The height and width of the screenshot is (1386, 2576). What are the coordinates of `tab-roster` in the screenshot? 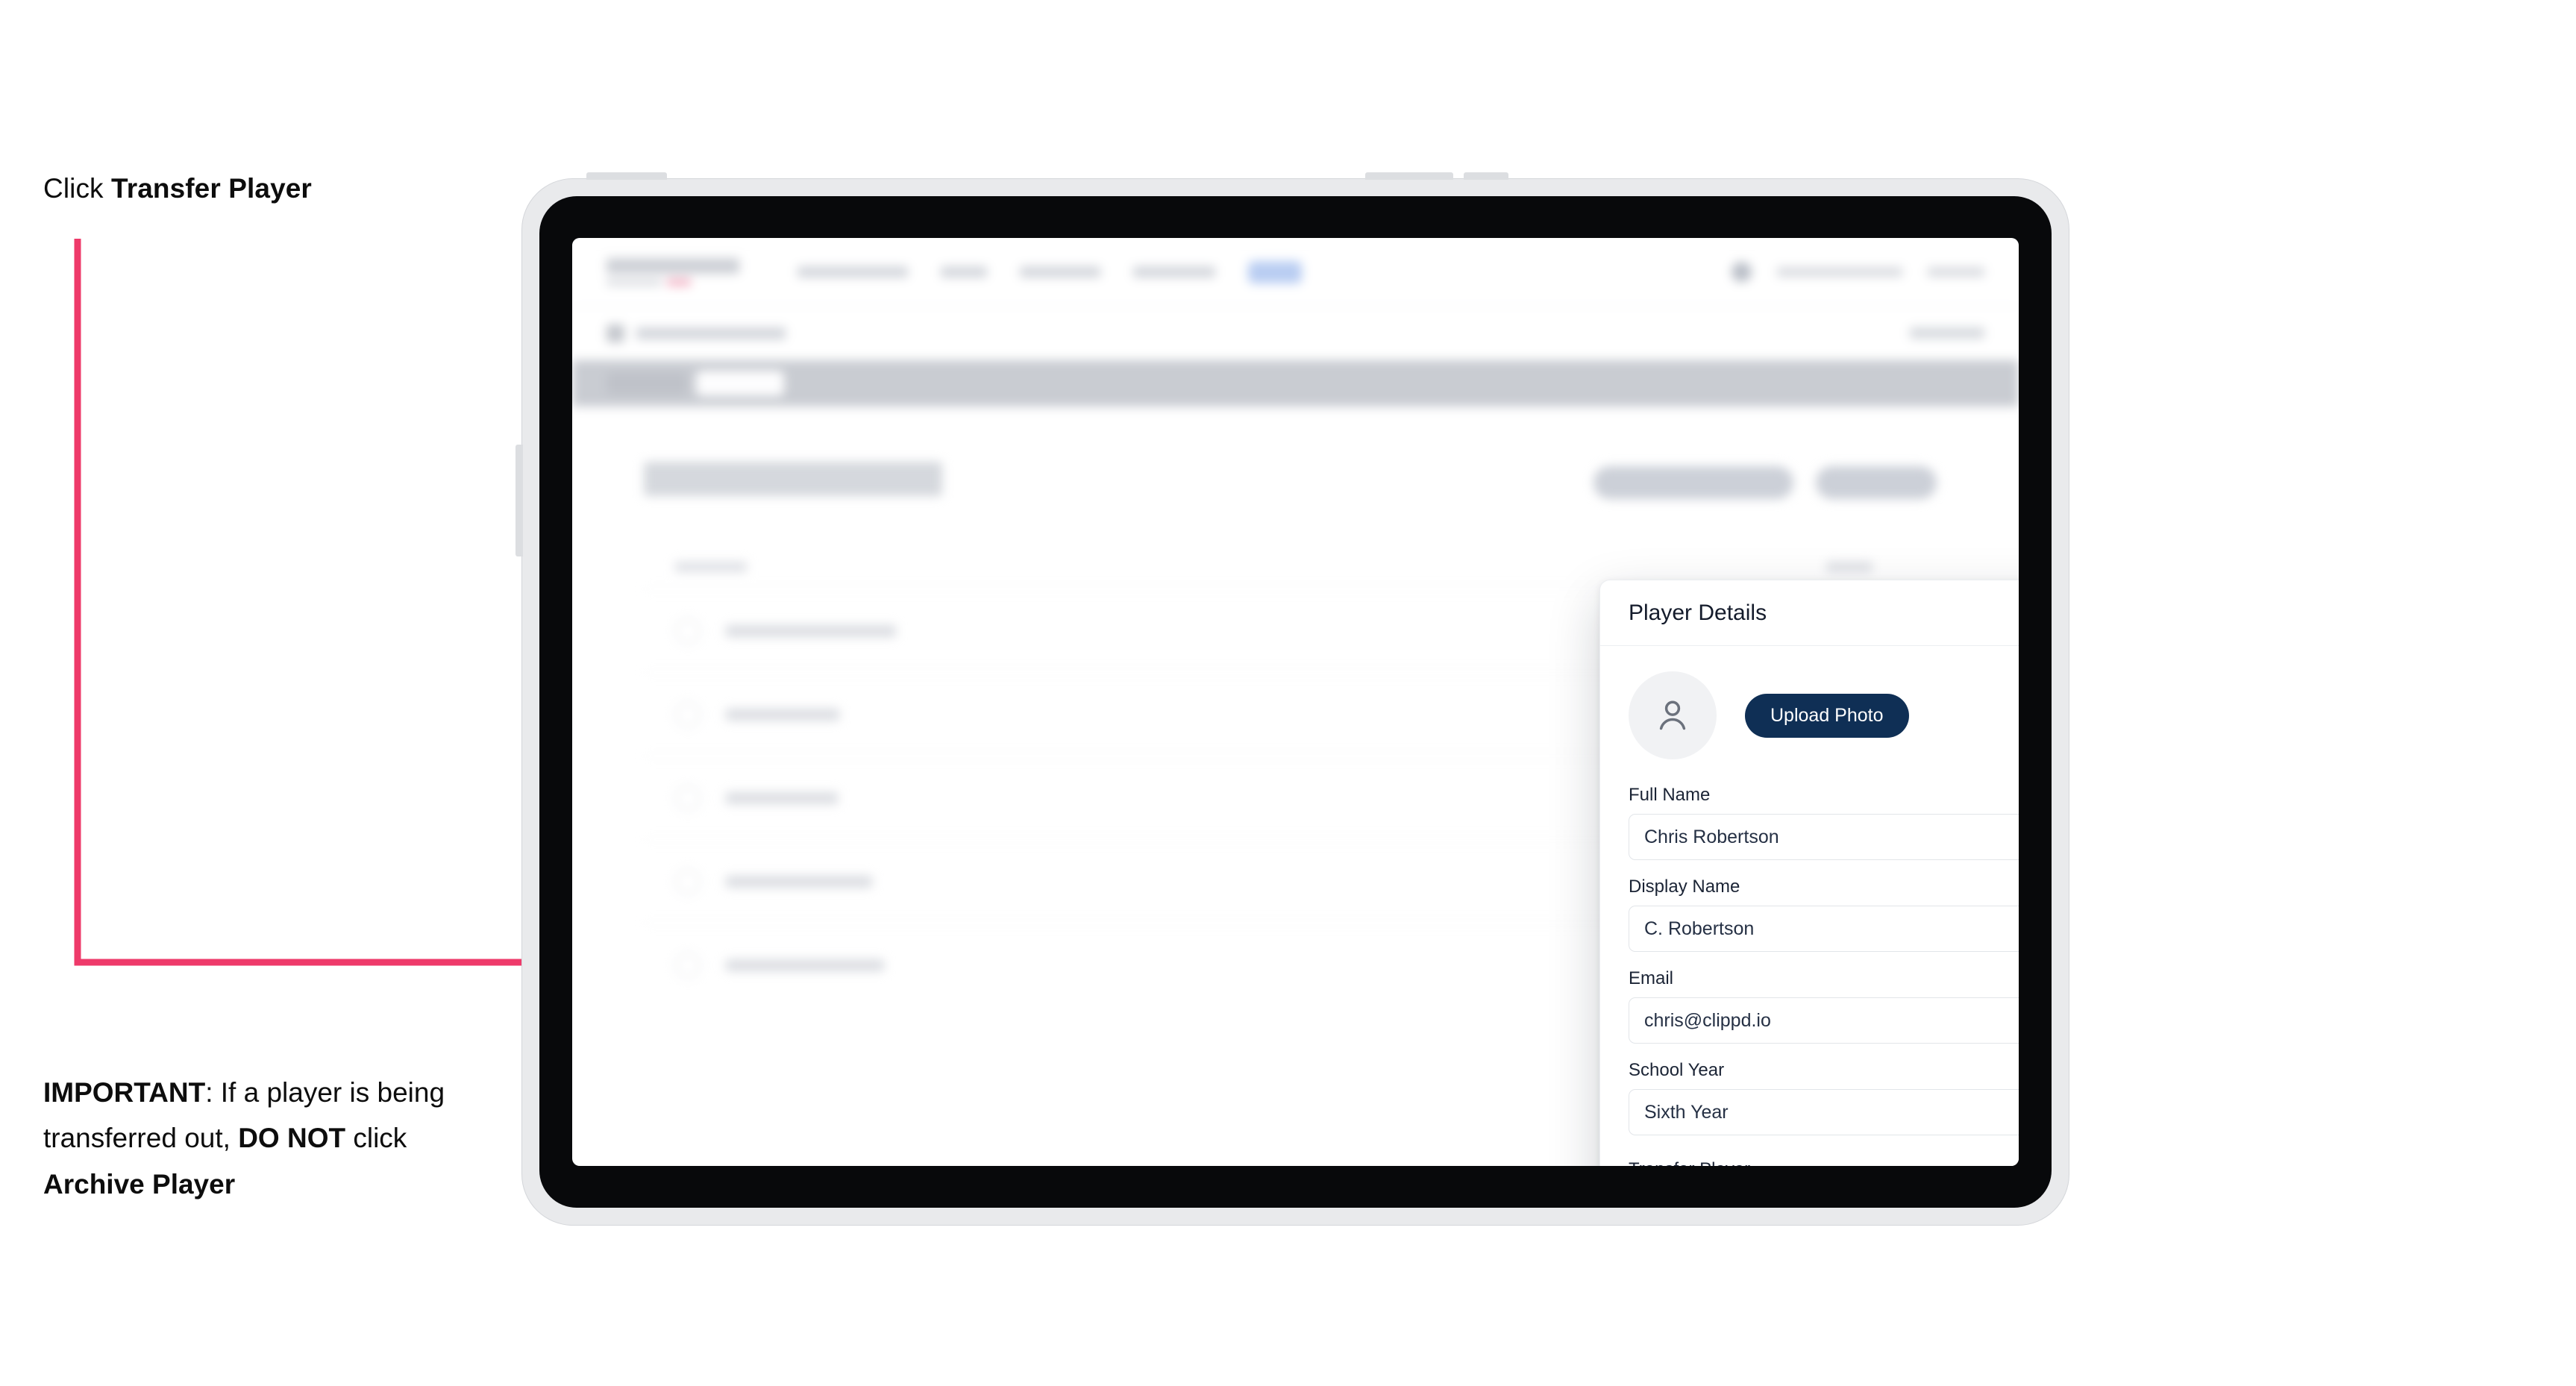 It's located at (740, 383).